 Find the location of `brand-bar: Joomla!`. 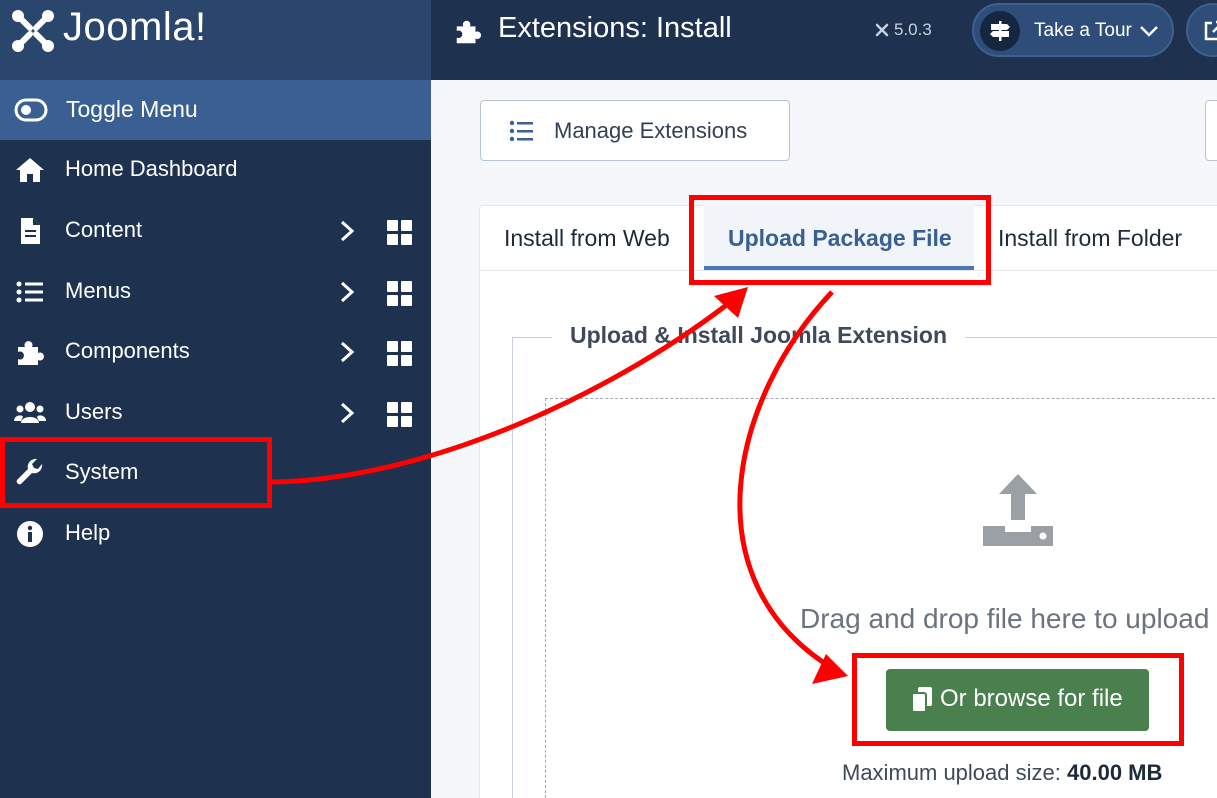

brand-bar: Joomla! is located at coordinates (215, 40).